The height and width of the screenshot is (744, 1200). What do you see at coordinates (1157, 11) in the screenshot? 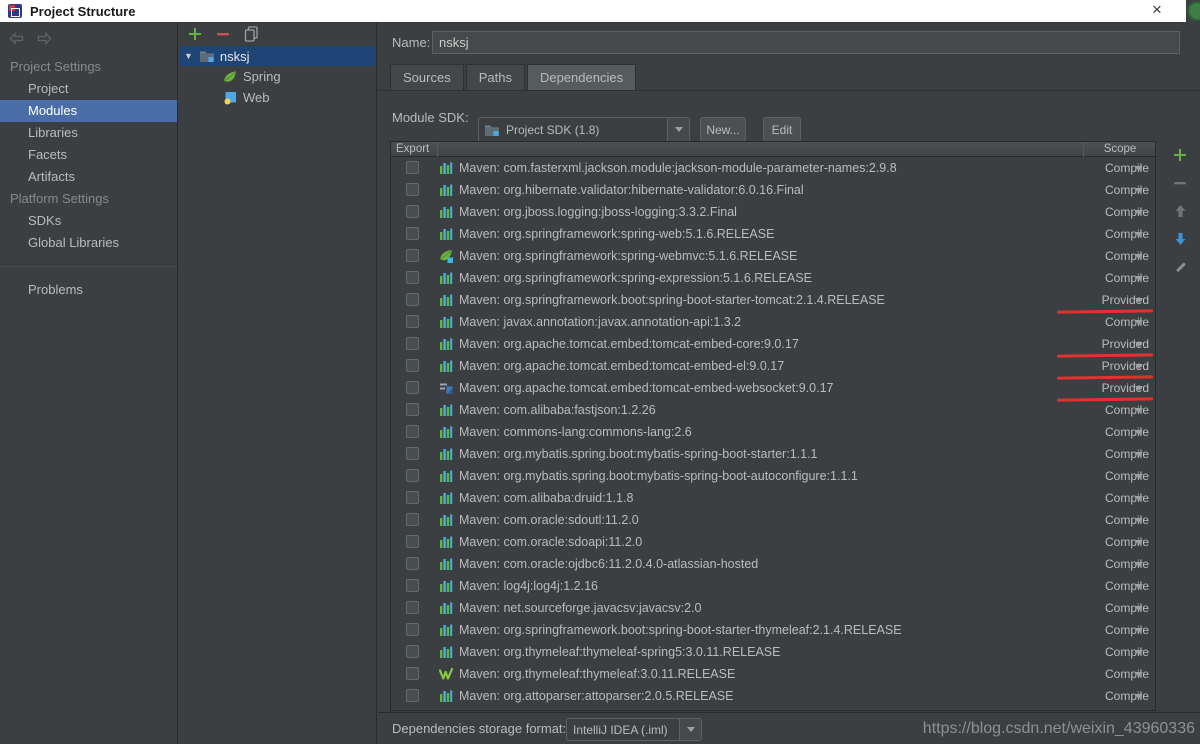
I see `close-icon: ×` at bounding box center [1157, 11].